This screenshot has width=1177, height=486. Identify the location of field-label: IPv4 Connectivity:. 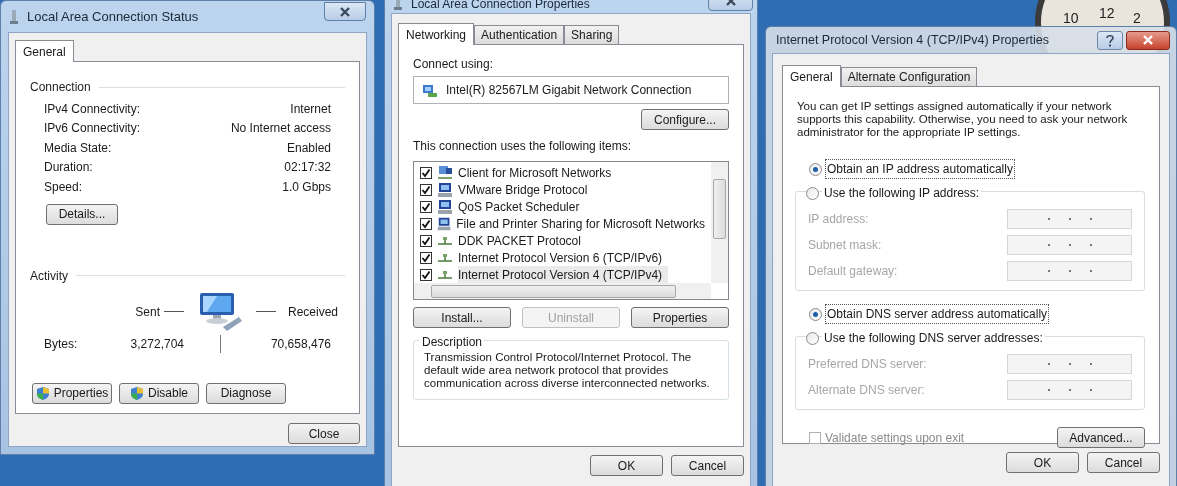
(92, 109).